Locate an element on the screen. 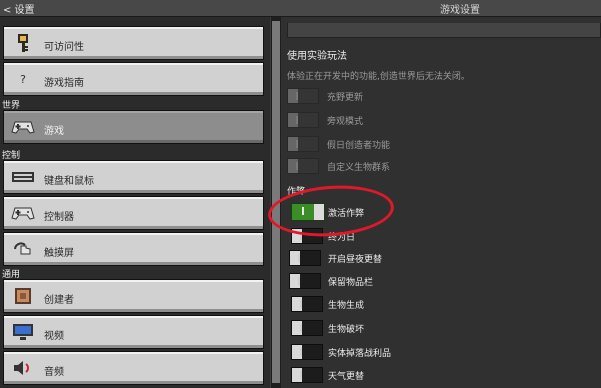  back-button: < 设置 is located at coordinates (19, 8).